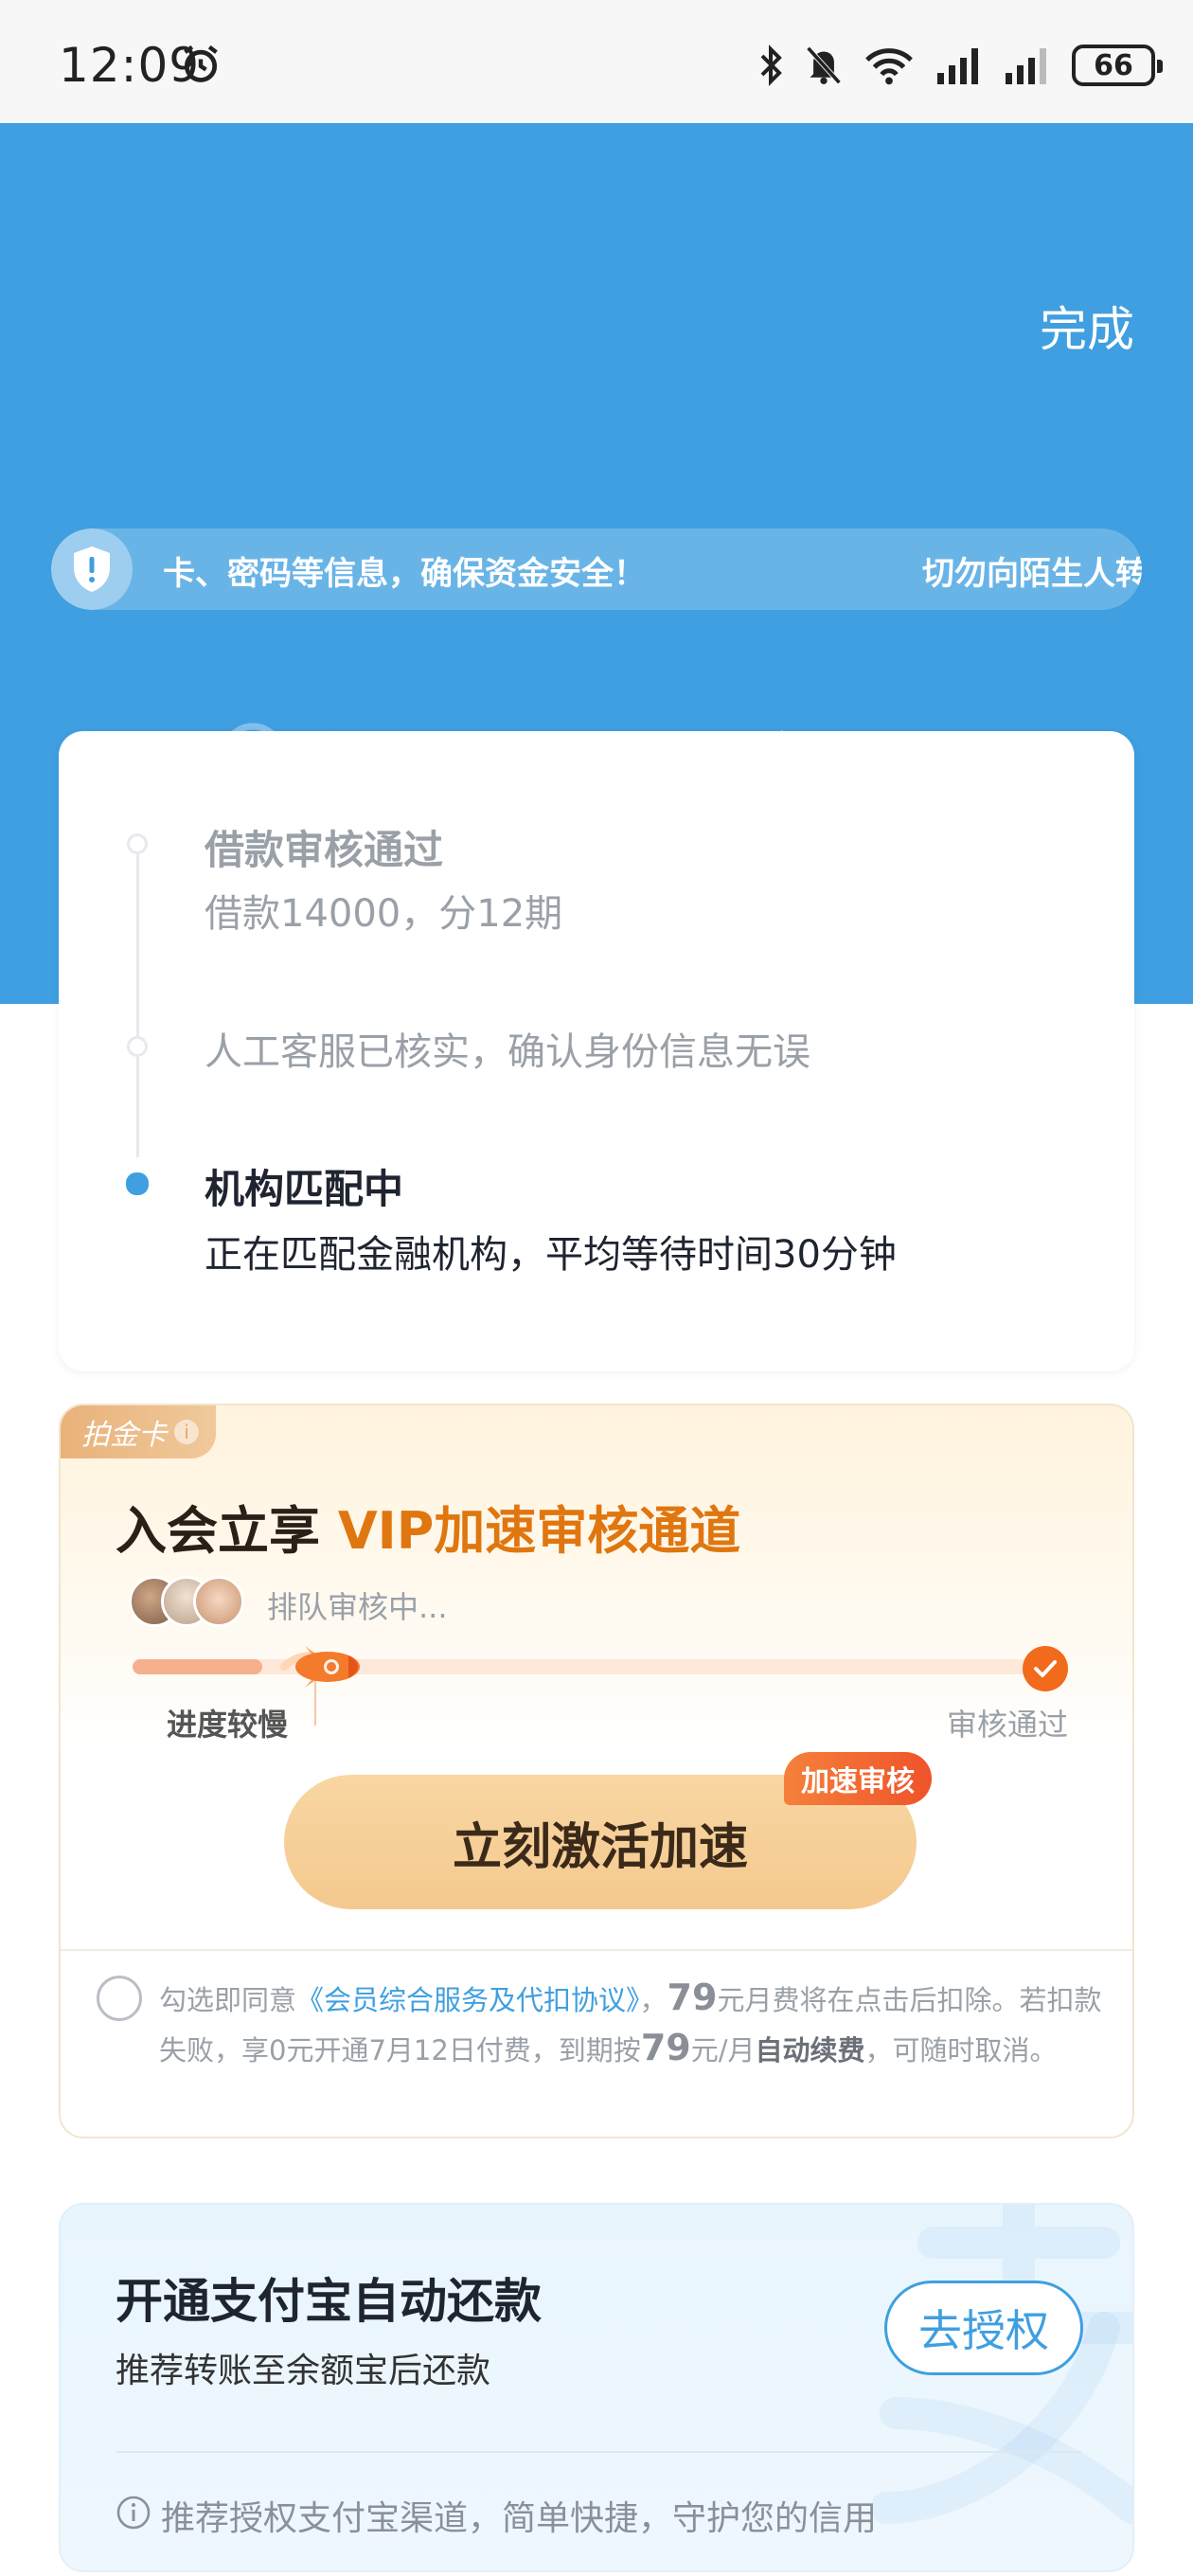  I want to click on mute-icon, so click(824, 65).